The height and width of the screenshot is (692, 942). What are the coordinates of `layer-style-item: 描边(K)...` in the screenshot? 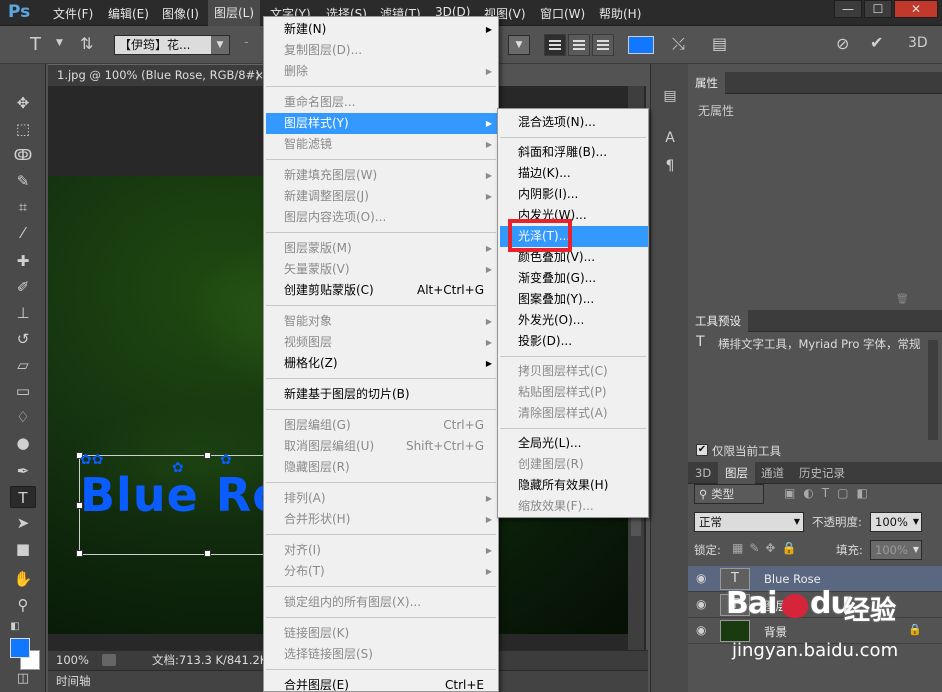 It's located at (574, 173).